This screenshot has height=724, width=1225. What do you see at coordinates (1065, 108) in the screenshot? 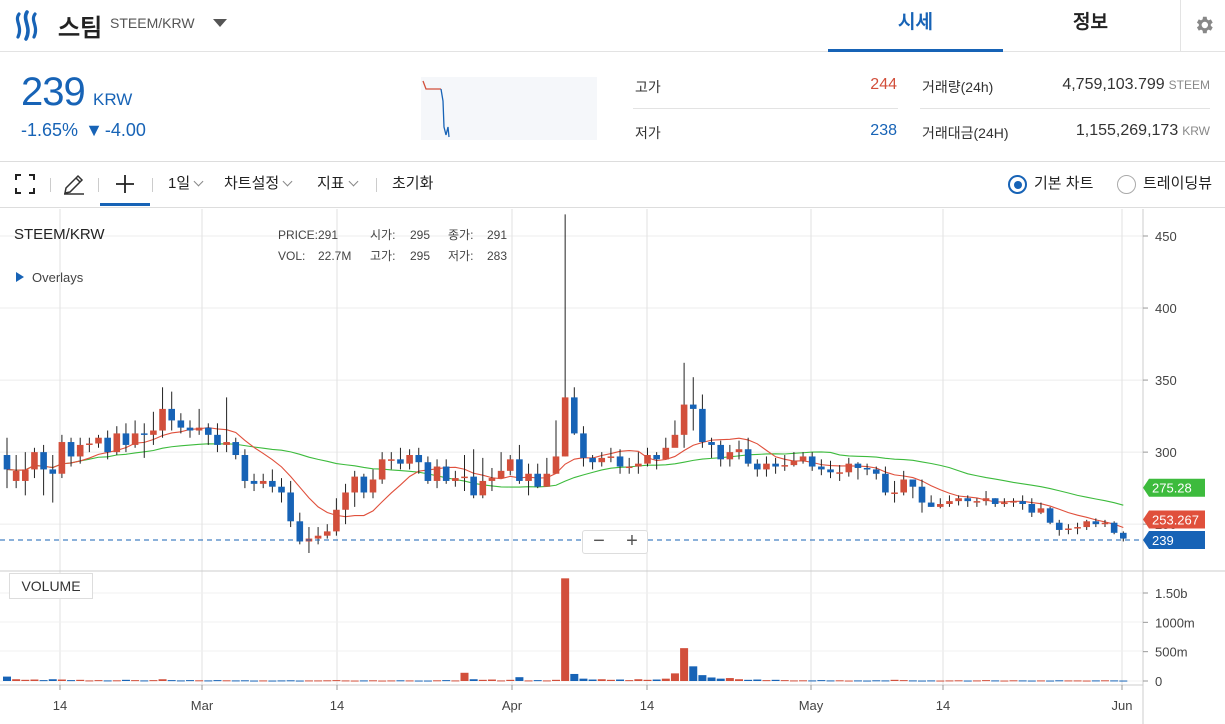
I see `divider` at bounding box center [1065, 108].